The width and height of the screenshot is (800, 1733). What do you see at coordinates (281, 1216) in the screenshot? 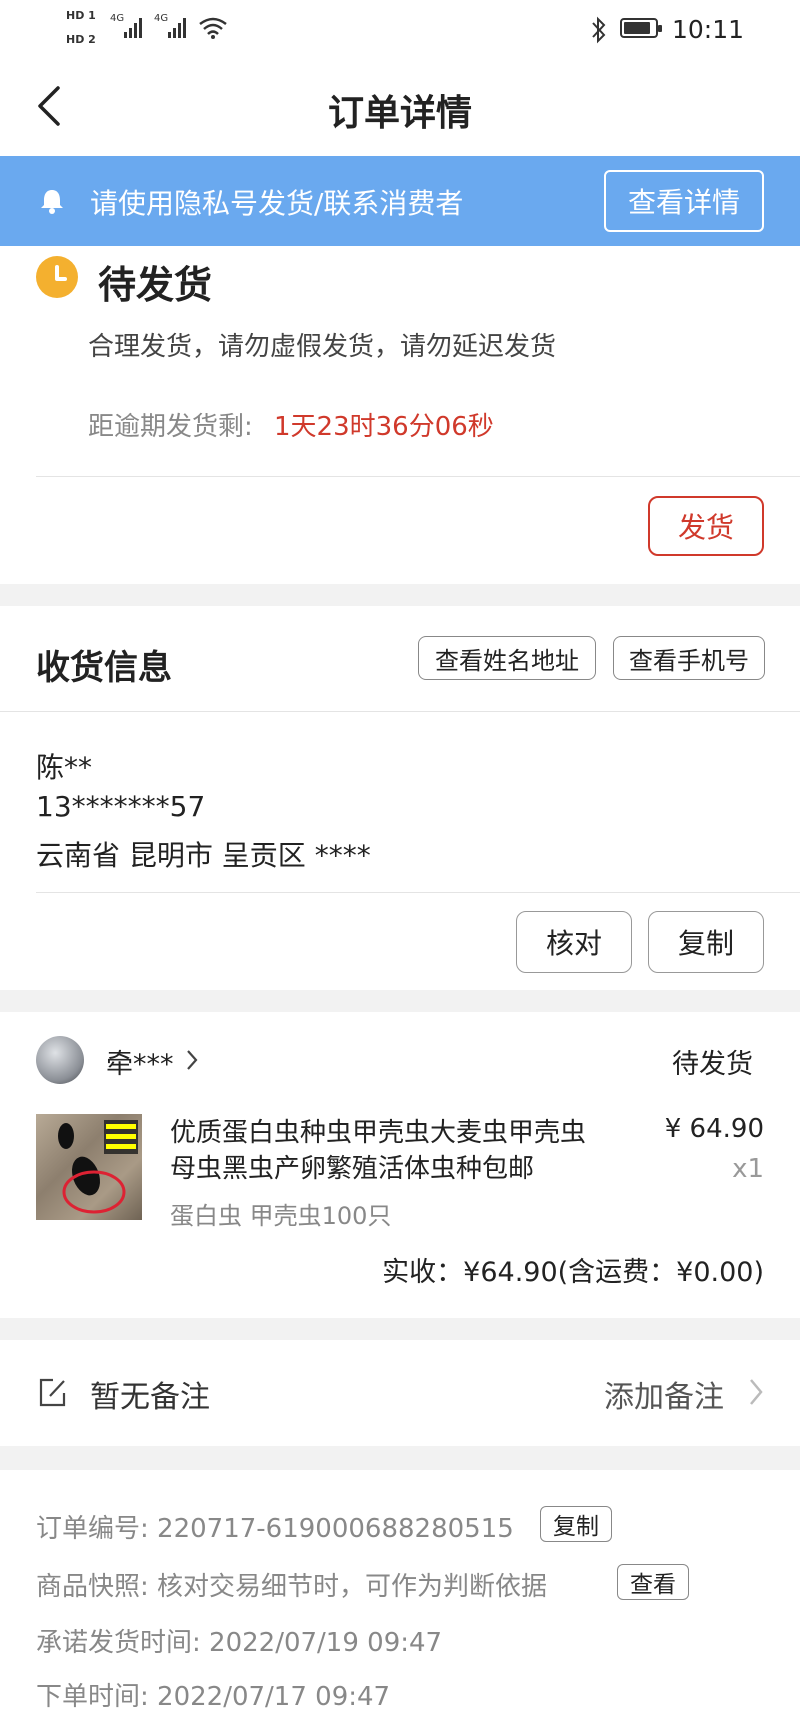
I see `product-sku: 蛋白虫 甲壳虫100只` at bounding box center [281, 1216].